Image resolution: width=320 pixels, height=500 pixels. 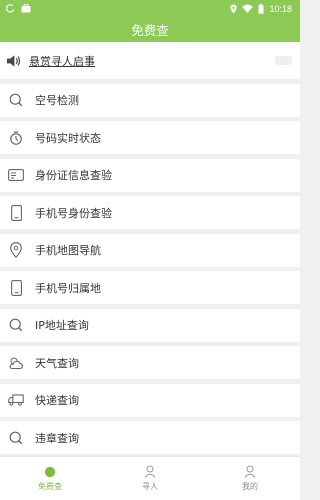 I want to click on weather-icon, so click(x=16, y=363).